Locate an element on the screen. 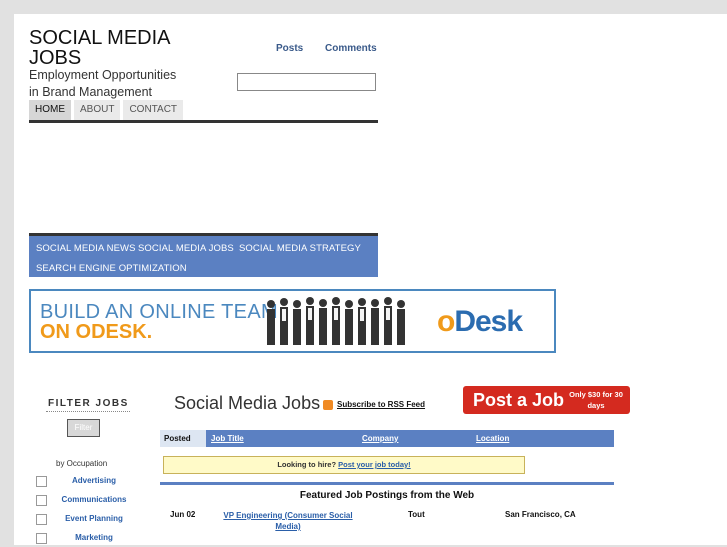 Image resolution: width=727 pixels, height=547 pixels. column-location: Location is located at coordinates (492, 438).